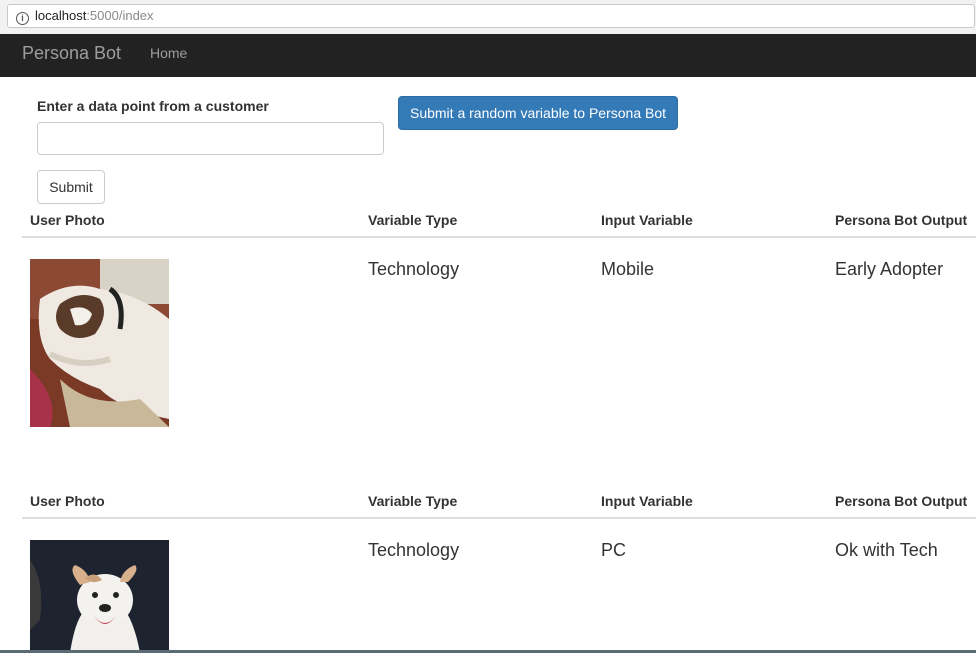 Image resolution: width=976 pixels, height=653 pixels. I want to click on dog-sleeping-image, so click(99, 343).